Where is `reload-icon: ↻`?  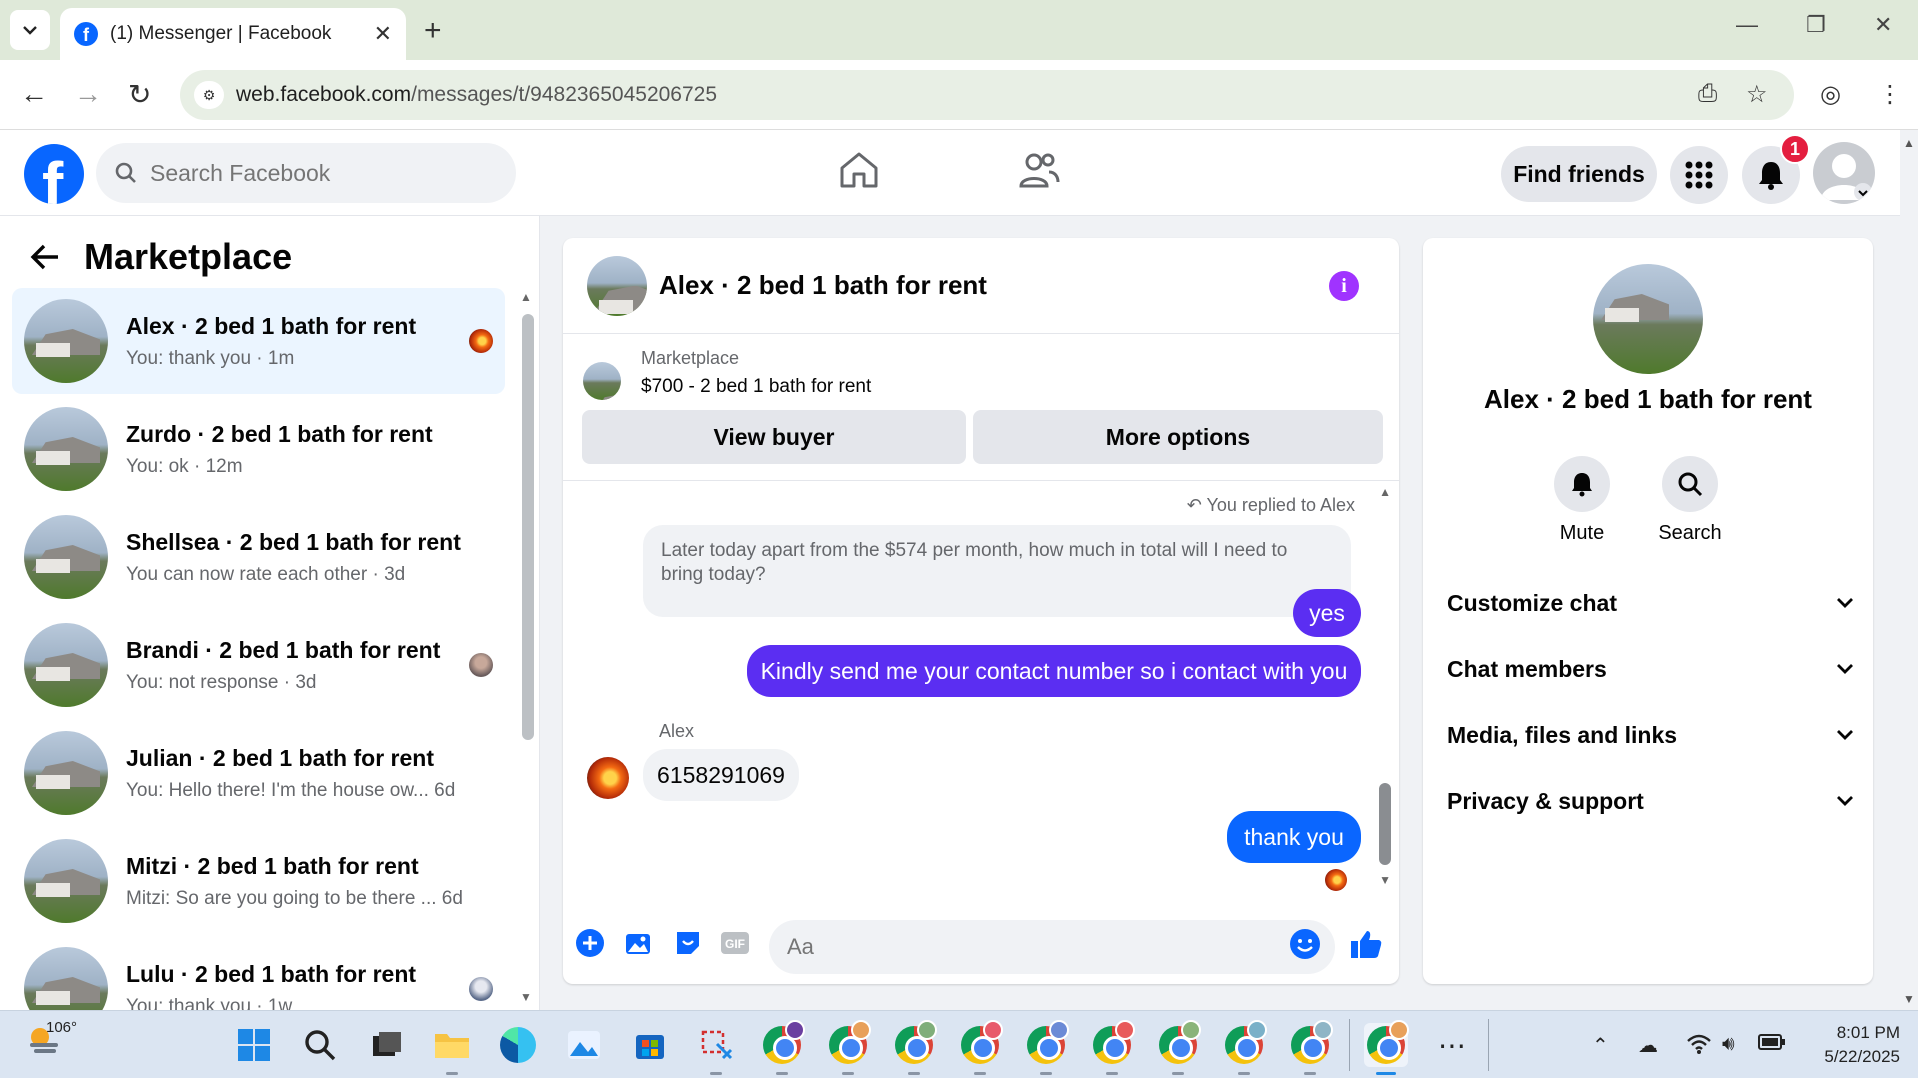
reload-icon: ↻ is located at coordinates (139, 94).